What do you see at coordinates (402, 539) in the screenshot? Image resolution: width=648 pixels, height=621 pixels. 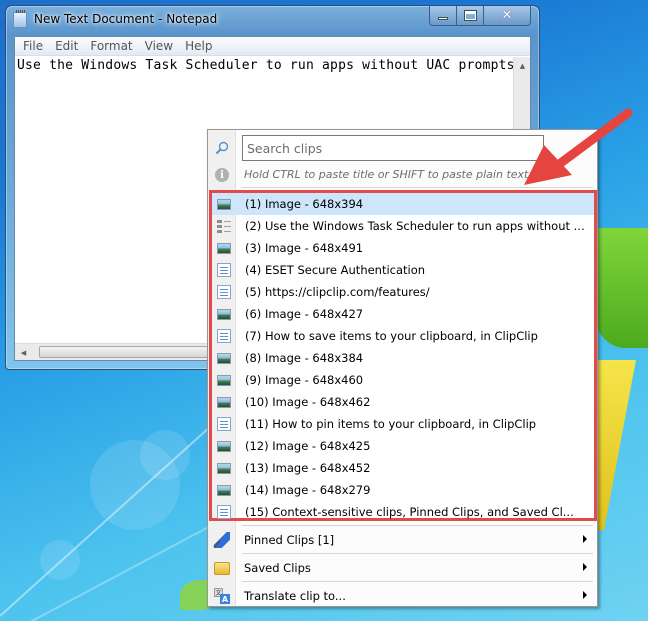 I see `pinned-clips-submenu: Pinned Clips [1]` at bounding box center [402, 539].